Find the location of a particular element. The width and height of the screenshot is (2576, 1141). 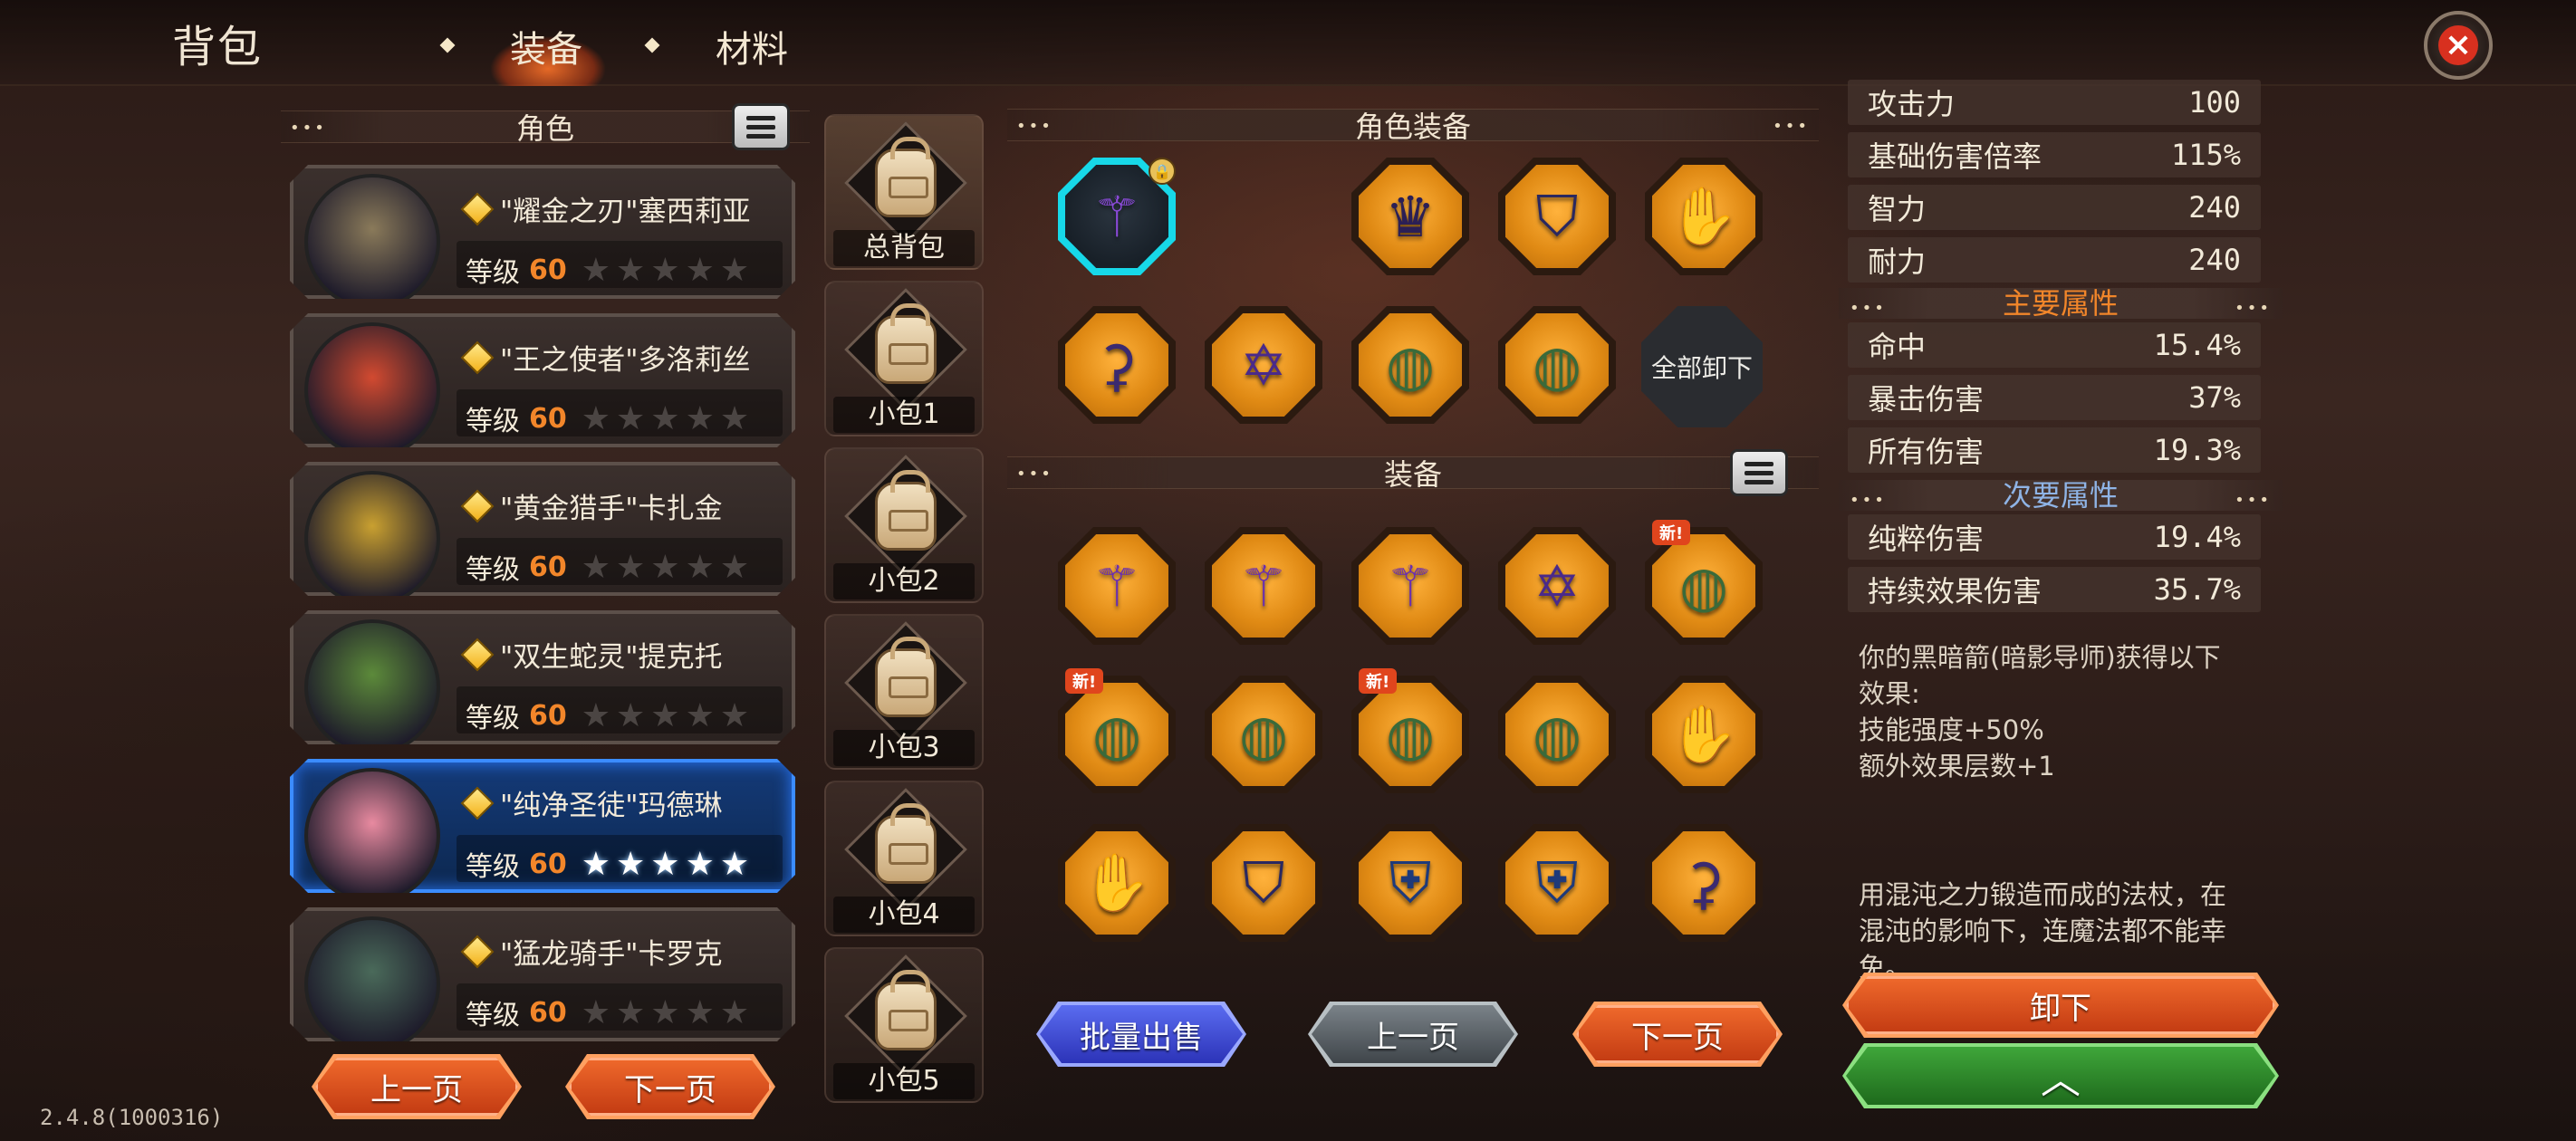

character-card: "双生蛇灵"提克托 等级 60 ★★★★★ is located at coordinates (542, 677).